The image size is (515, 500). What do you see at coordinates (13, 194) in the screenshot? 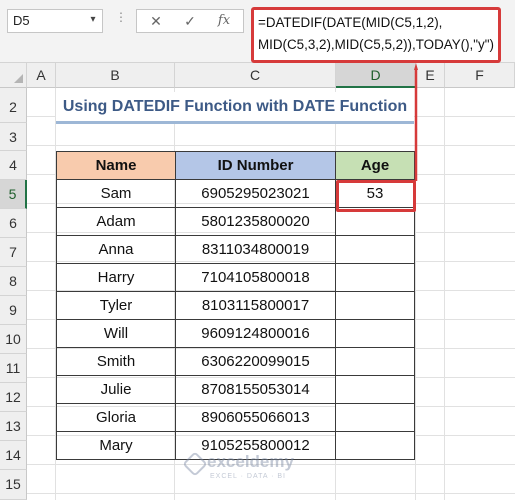
I see `row-header: 5` at bounding box center [13, 194].